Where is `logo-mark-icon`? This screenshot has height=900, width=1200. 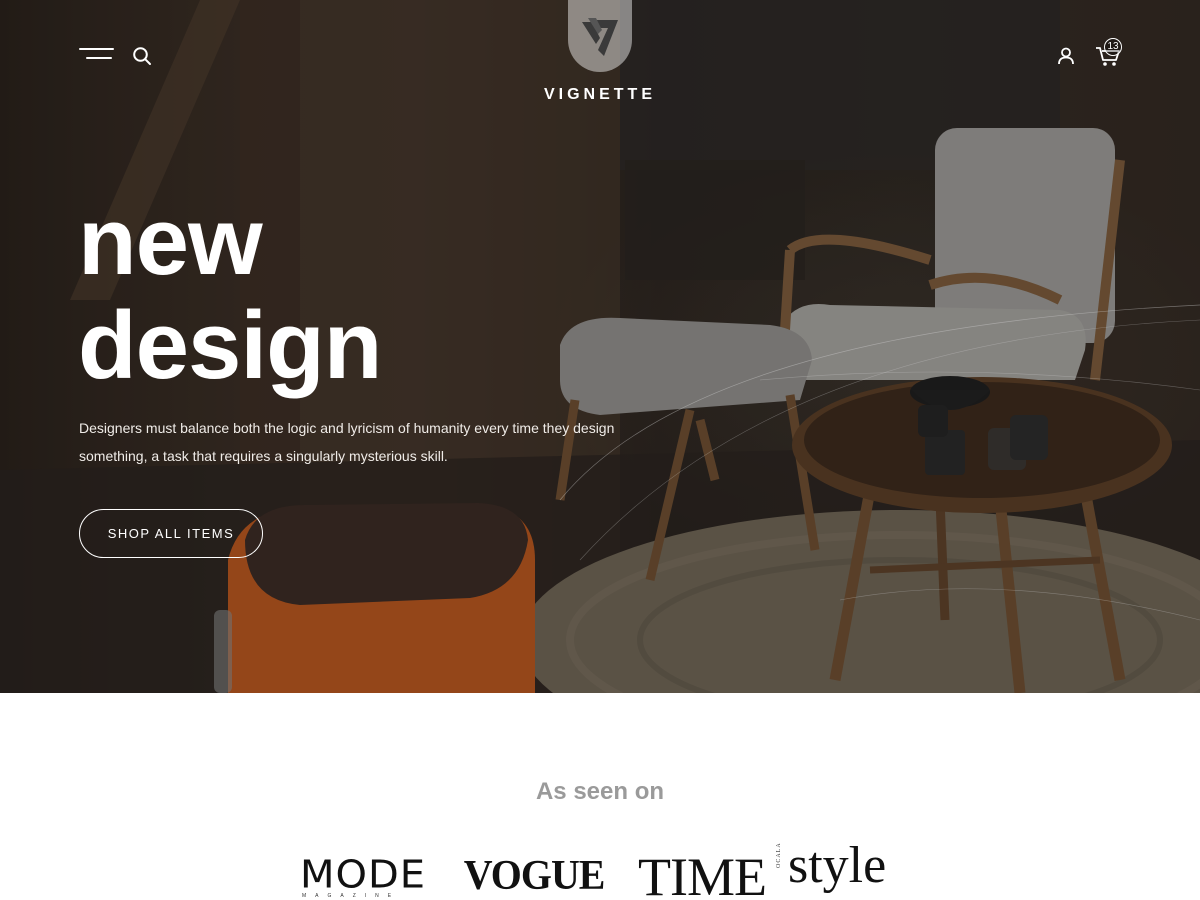 logo-mark-icon is located at coordinates (600, 37).